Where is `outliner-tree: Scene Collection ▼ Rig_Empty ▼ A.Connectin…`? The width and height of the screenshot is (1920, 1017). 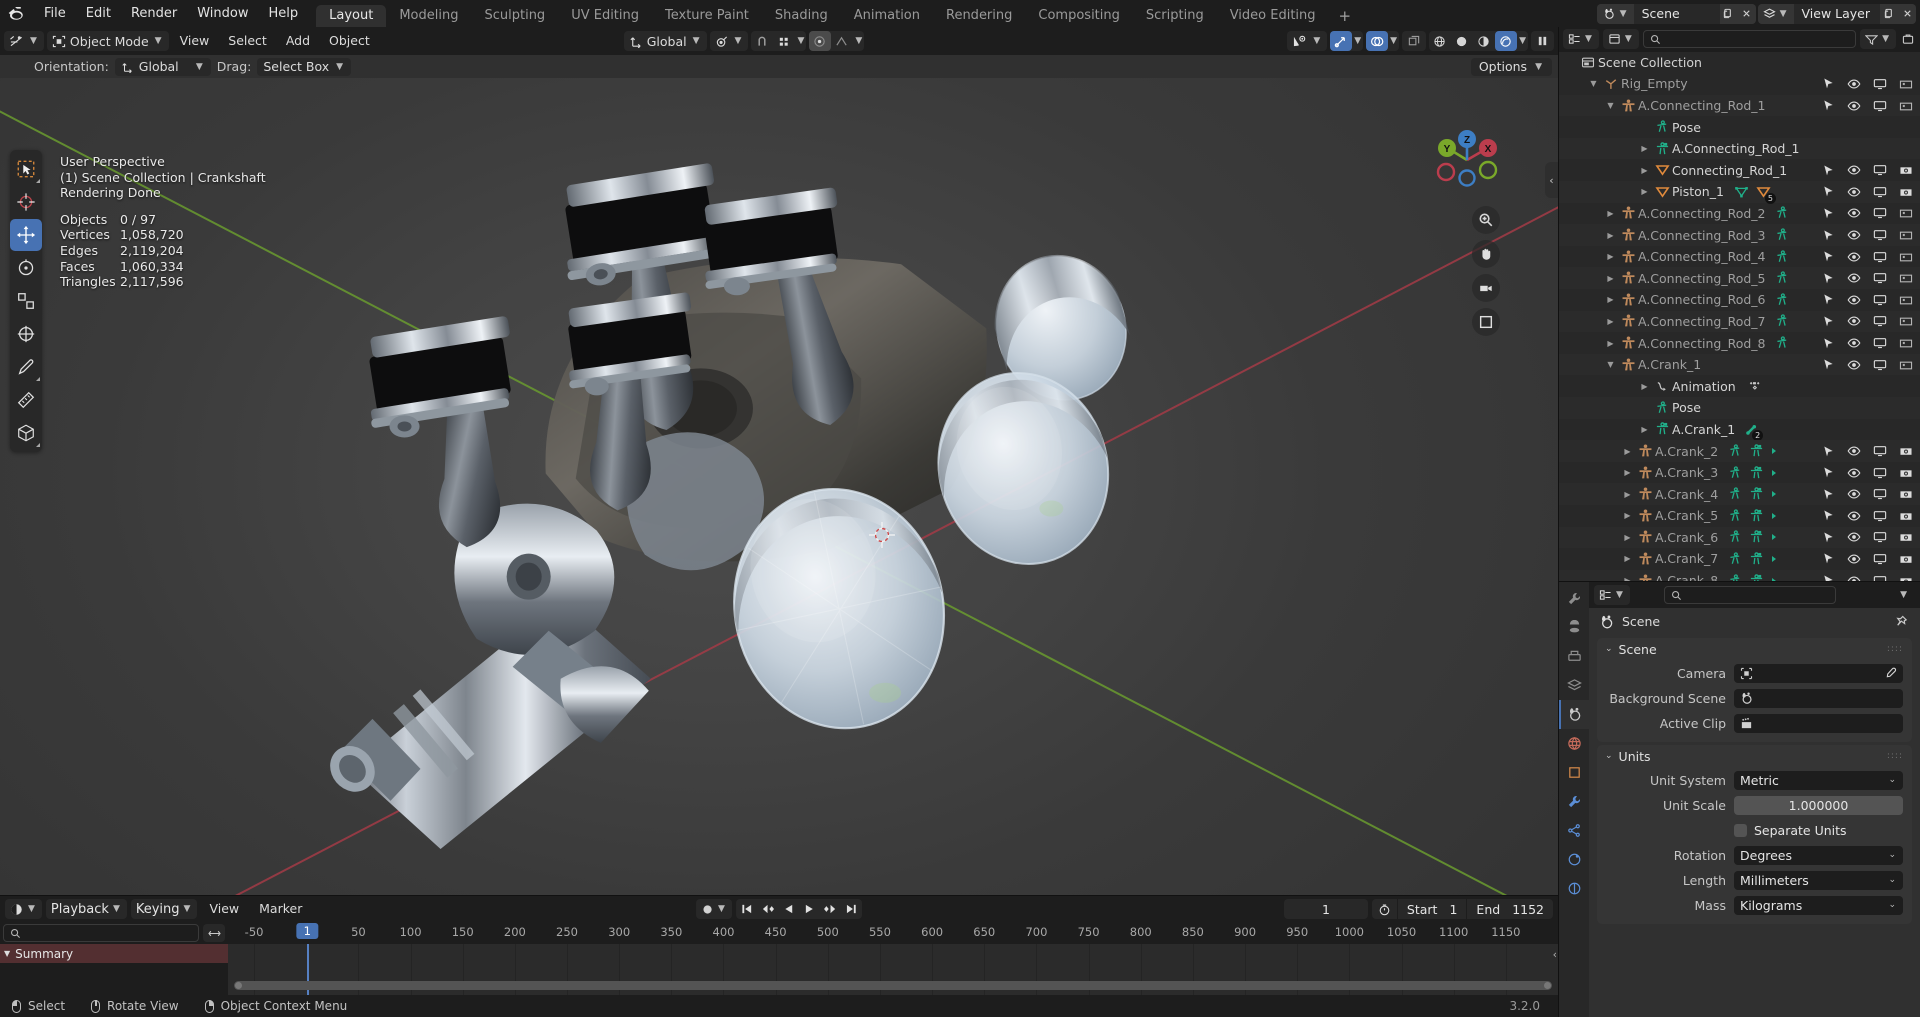
outliner-tree: Scene Collection ▼ Rig_Empty ▼ A.Connectin… is located at coordinates (1739, 316).